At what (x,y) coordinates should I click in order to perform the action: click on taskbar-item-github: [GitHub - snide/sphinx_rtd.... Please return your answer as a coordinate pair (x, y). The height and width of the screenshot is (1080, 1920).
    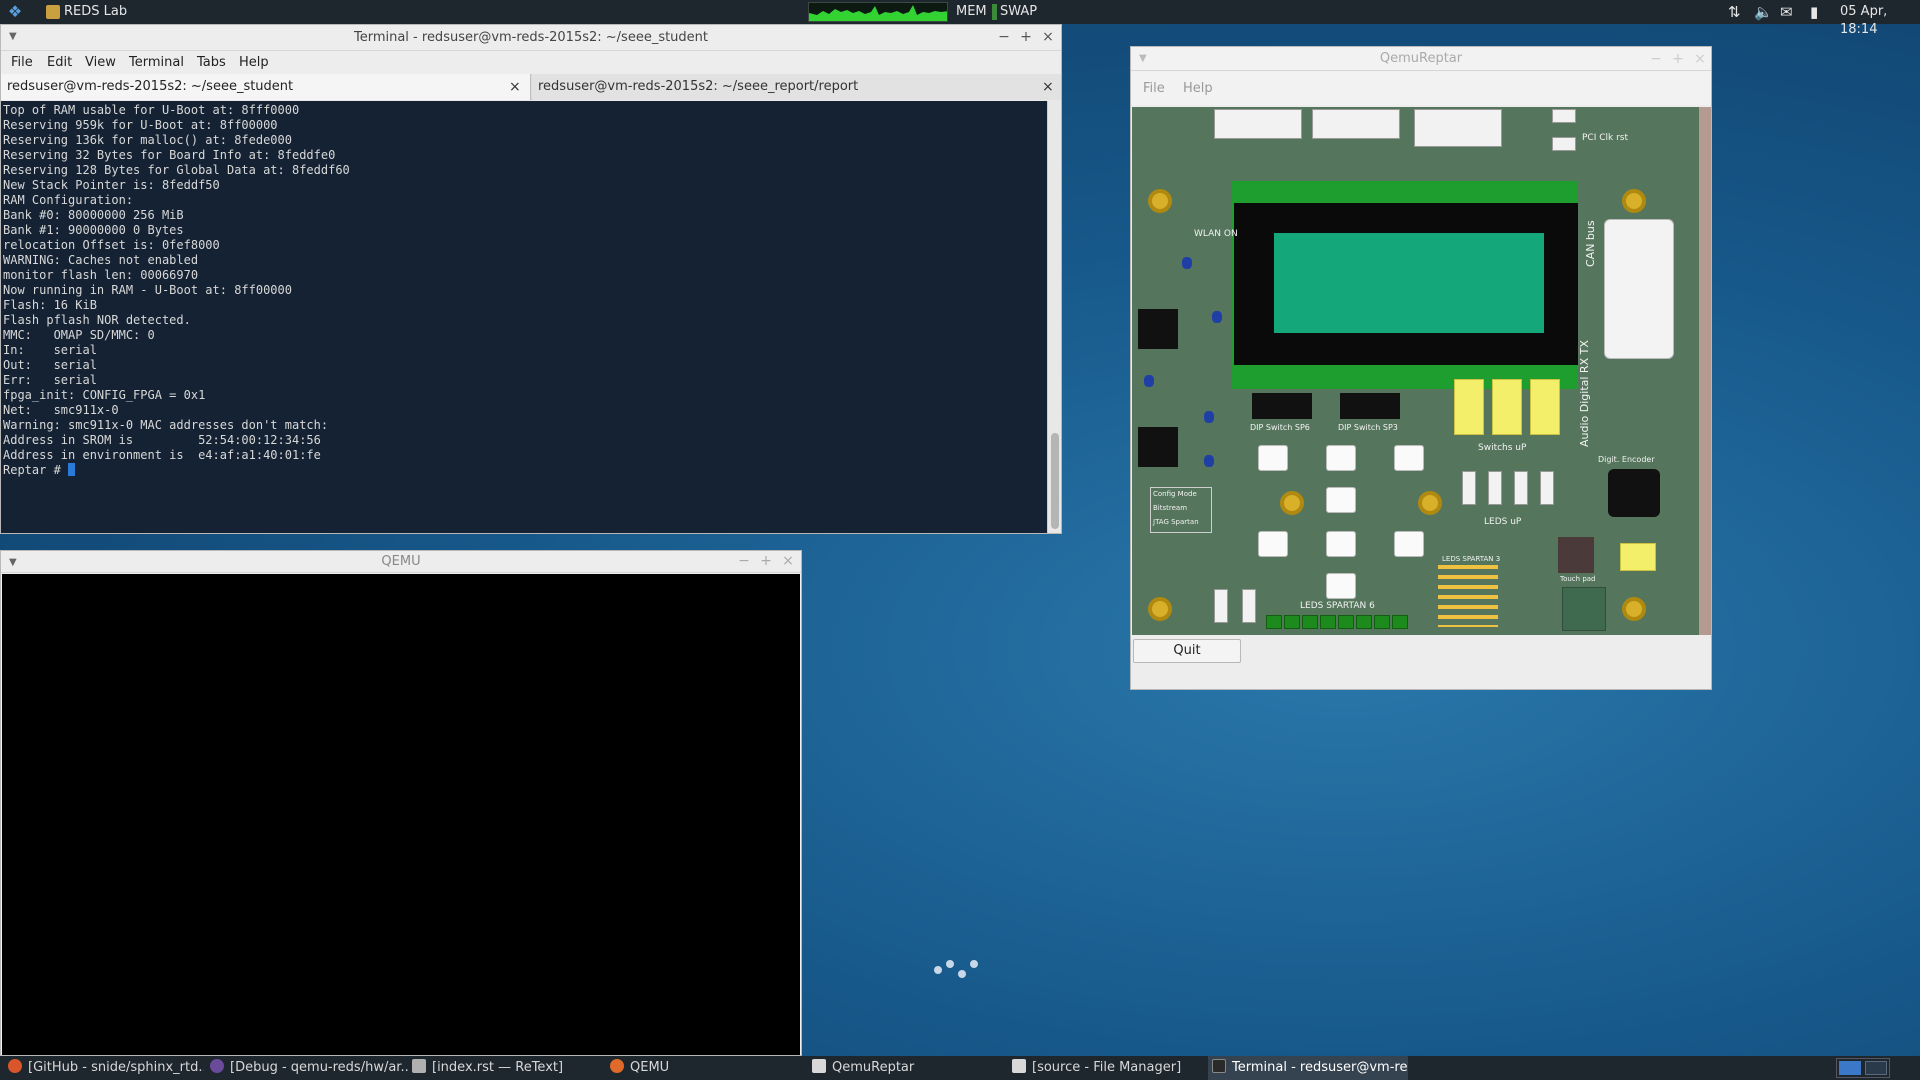
    Looking at the image, I should click on (106, 1068).